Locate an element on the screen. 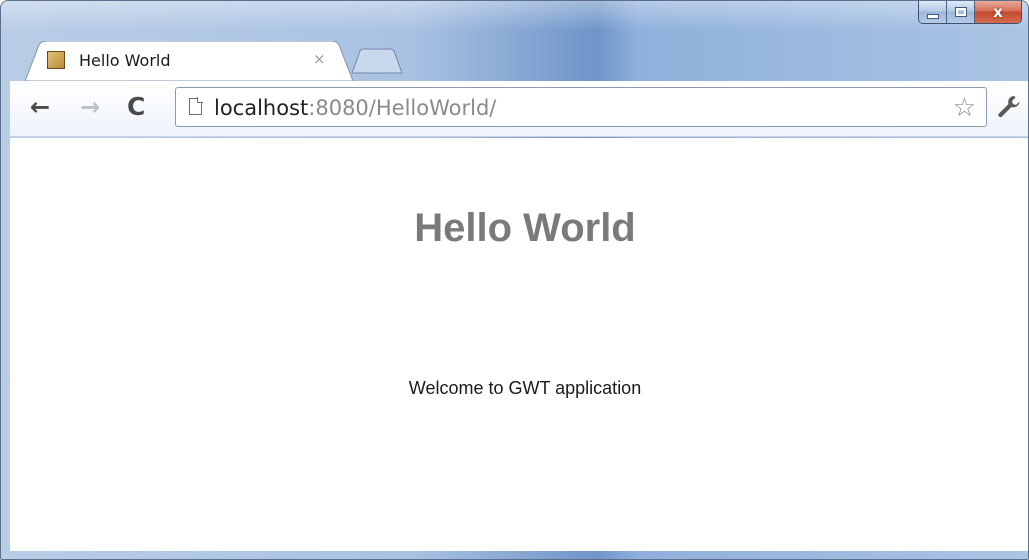 This screenshot has width=1029, height=560. window-controls: x is located at coordinates (970, 12).